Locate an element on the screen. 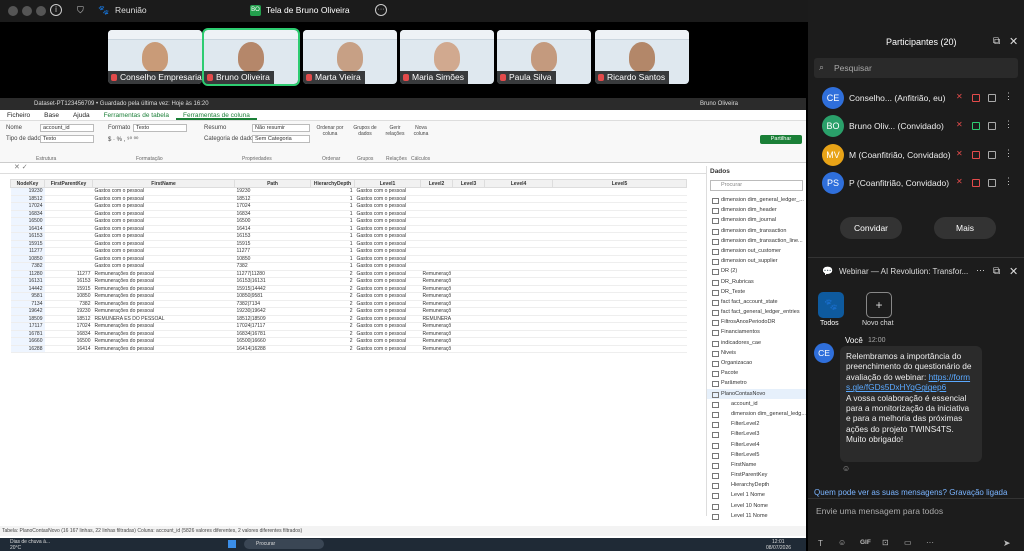 Image resolution: width=1024 pixels, height=551 pixels. column-header: Level1 is located at coordinates (387, 183).